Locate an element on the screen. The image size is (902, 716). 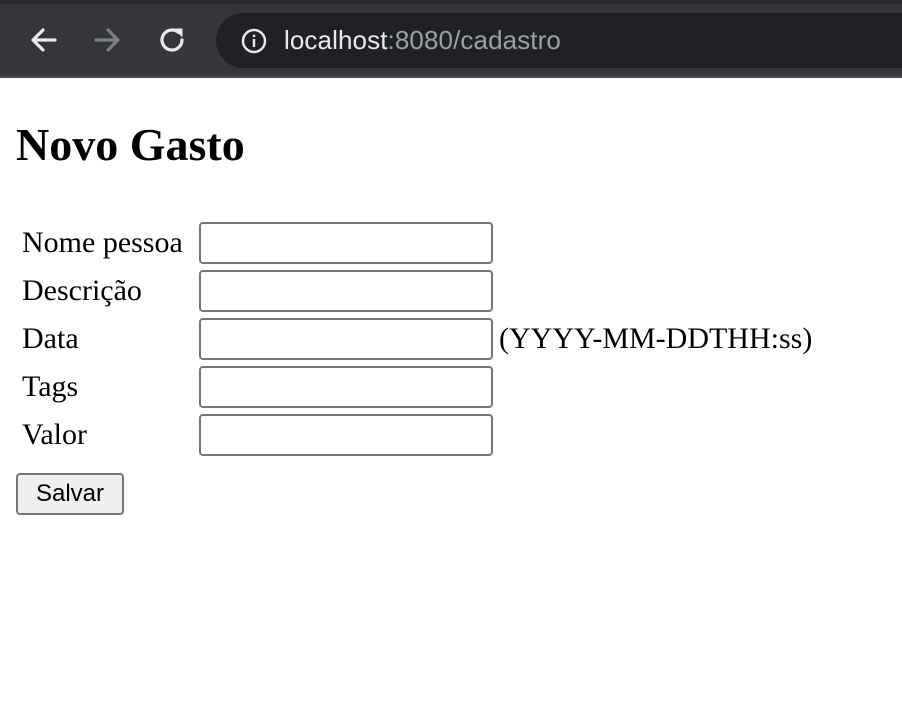
form-row-nome-pessoa: Nome pessoa is located at coordinates (417, 243).